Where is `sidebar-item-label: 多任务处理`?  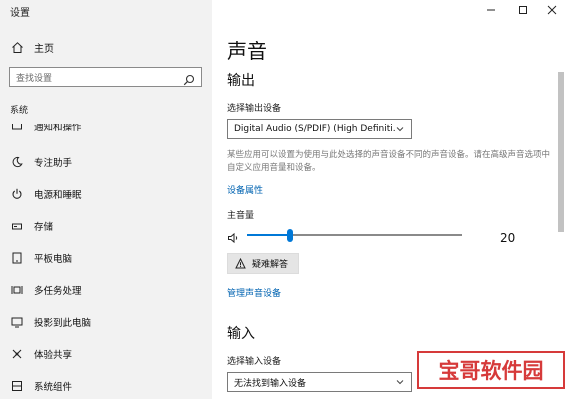
sidebar-item-label: 多任务处理 is located at coordinates (58, 291).